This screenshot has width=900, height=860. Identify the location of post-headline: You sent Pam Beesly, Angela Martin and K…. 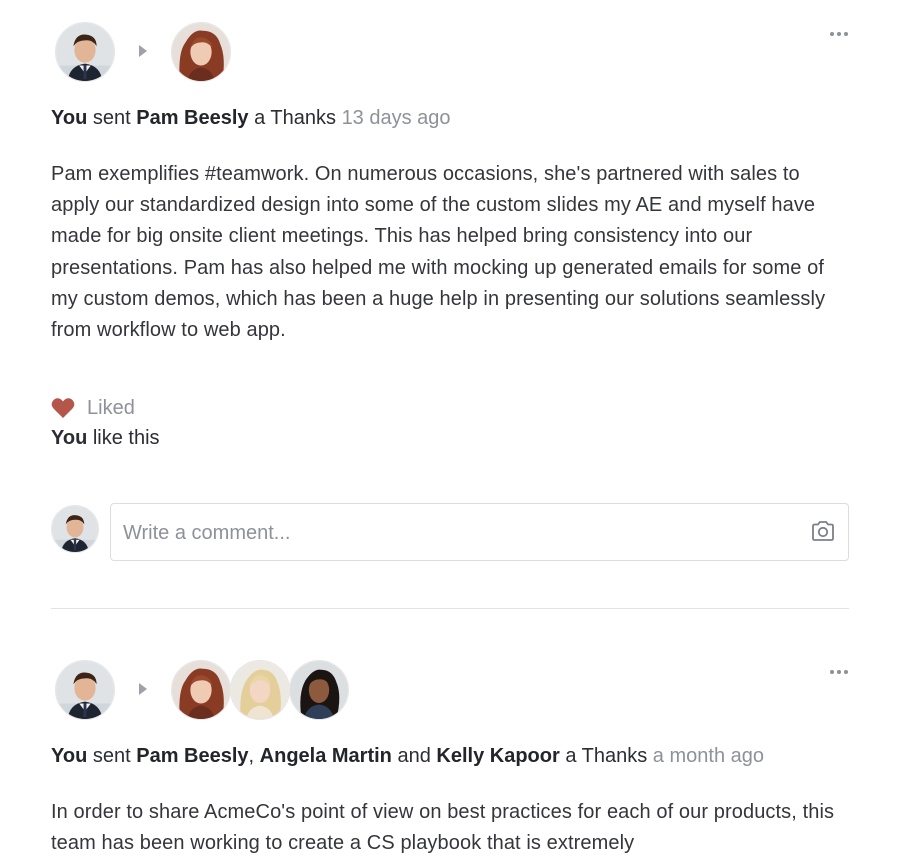
(450, 756).